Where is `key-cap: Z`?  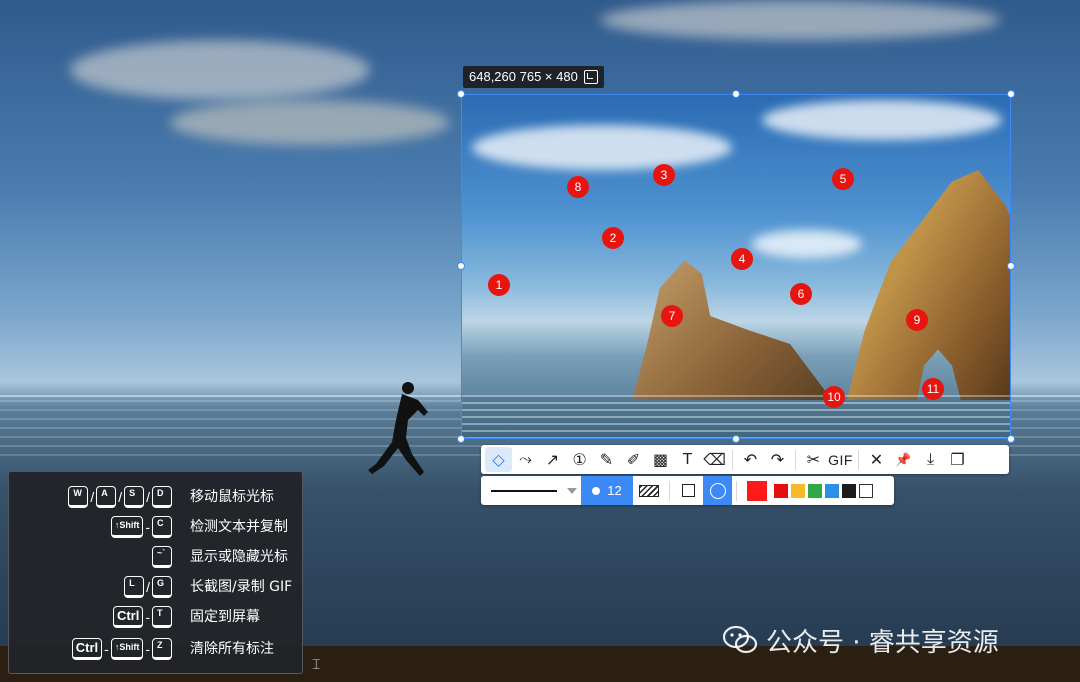
key-cap: Z is located at coordinates (162, 649).